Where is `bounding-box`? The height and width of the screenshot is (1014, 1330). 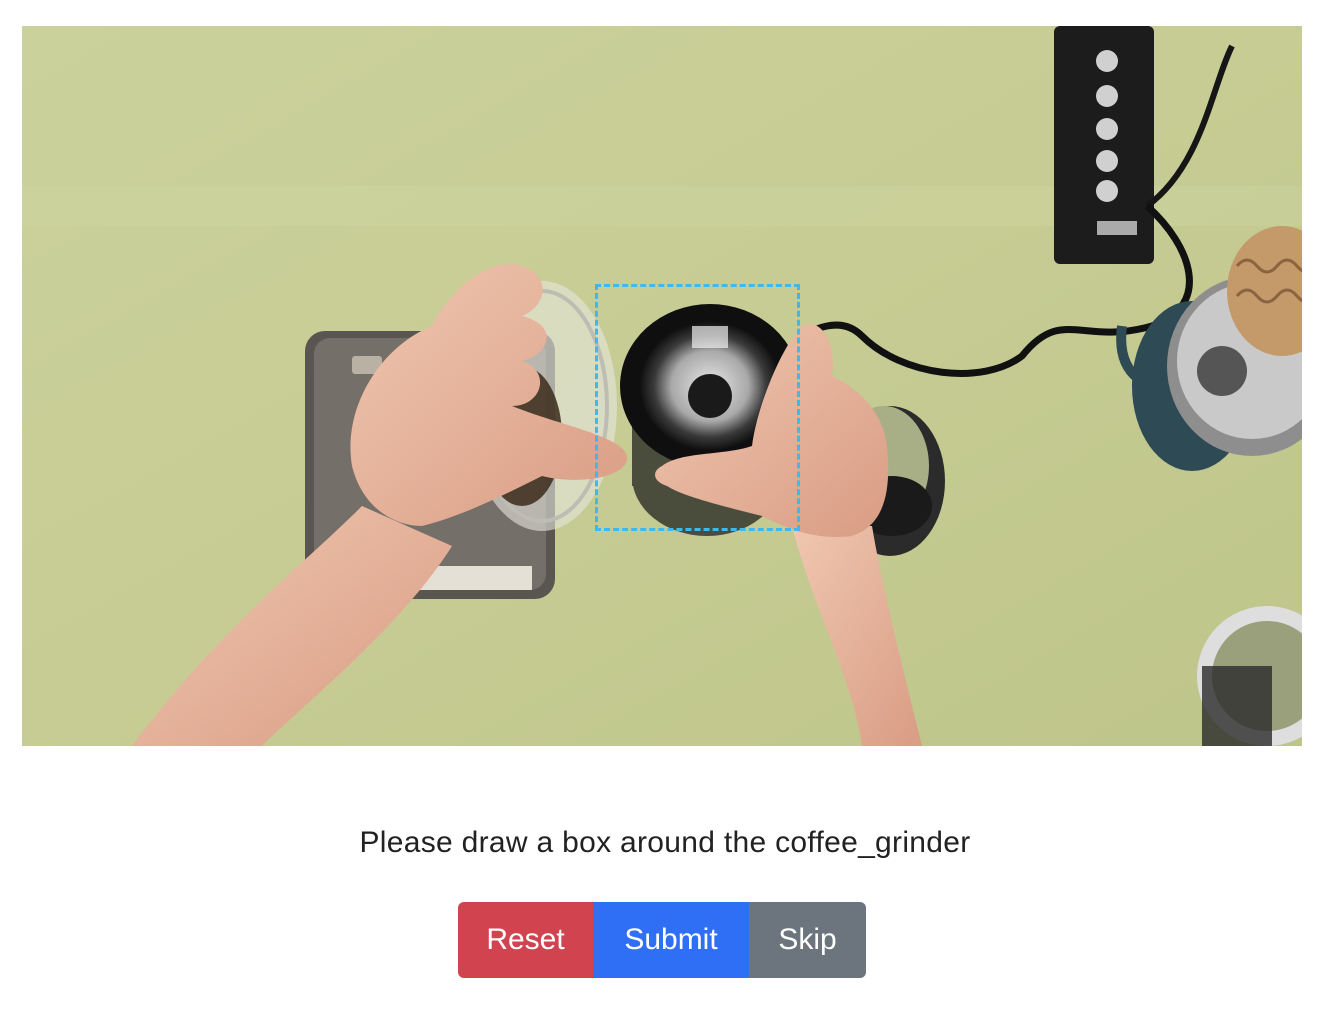 bounding-box is located at coordinates (697, 407).